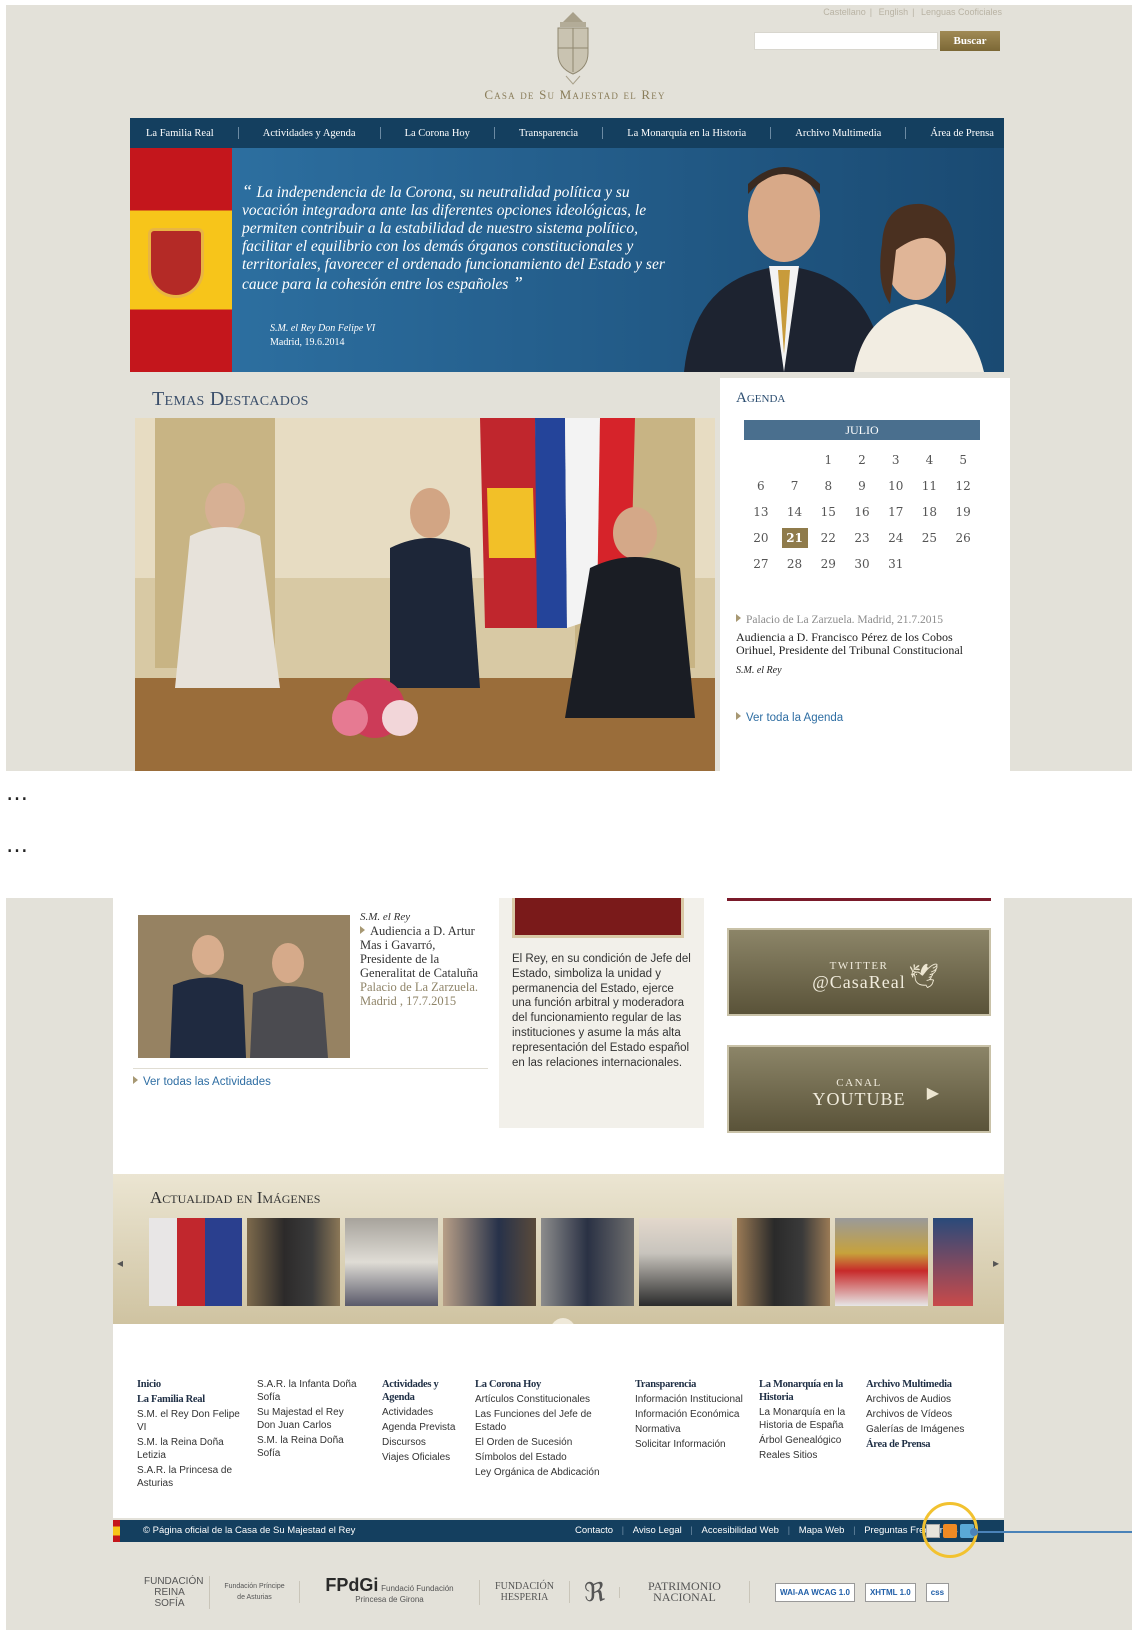 This screenshot has width=1132, height=1630. What do you see at coordinates (193, 1449) in the screenshot?
I see `footer-link: S.M. la Reina Doña Letizia` at bounding box center [193, 1449].